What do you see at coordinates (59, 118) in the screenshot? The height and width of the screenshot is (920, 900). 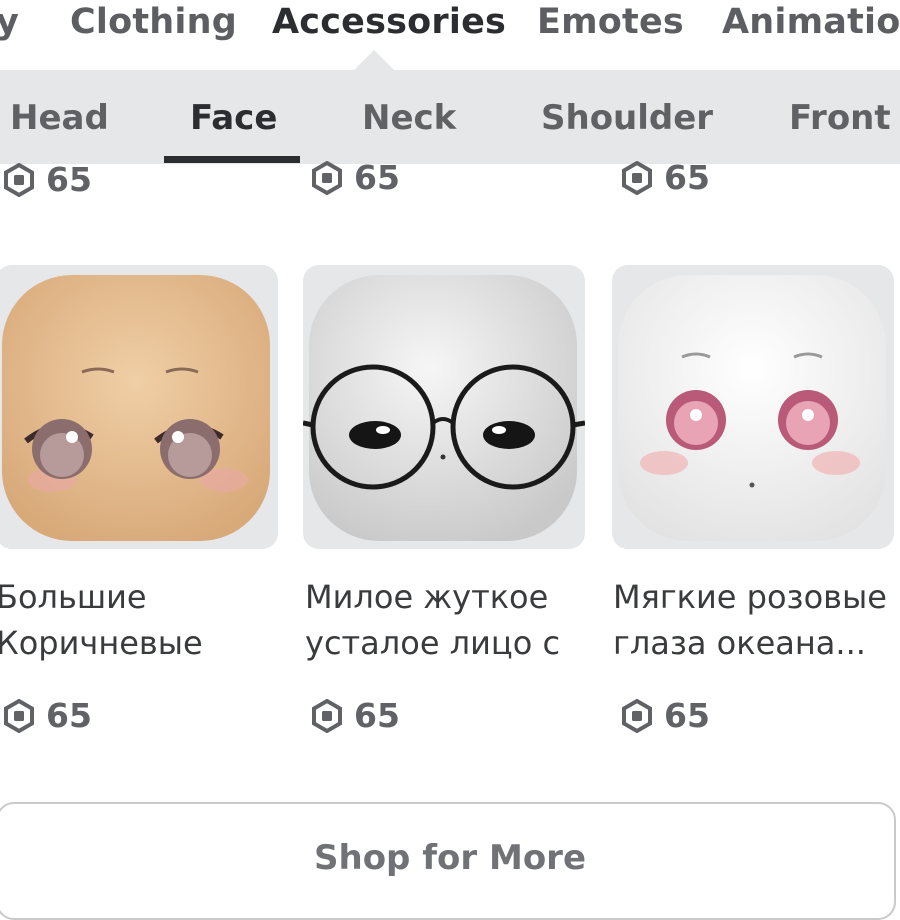 I see `subtab-head: Head` at bounding box center [59, 118].